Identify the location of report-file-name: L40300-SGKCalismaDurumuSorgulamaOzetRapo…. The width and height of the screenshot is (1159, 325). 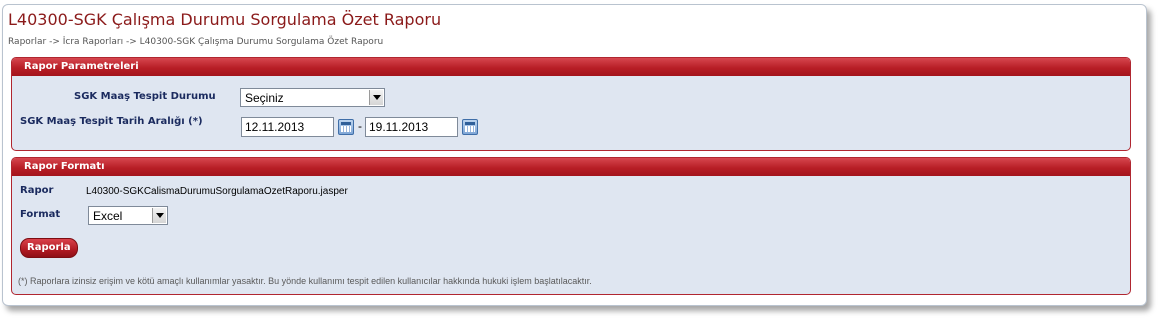
(217, 191).